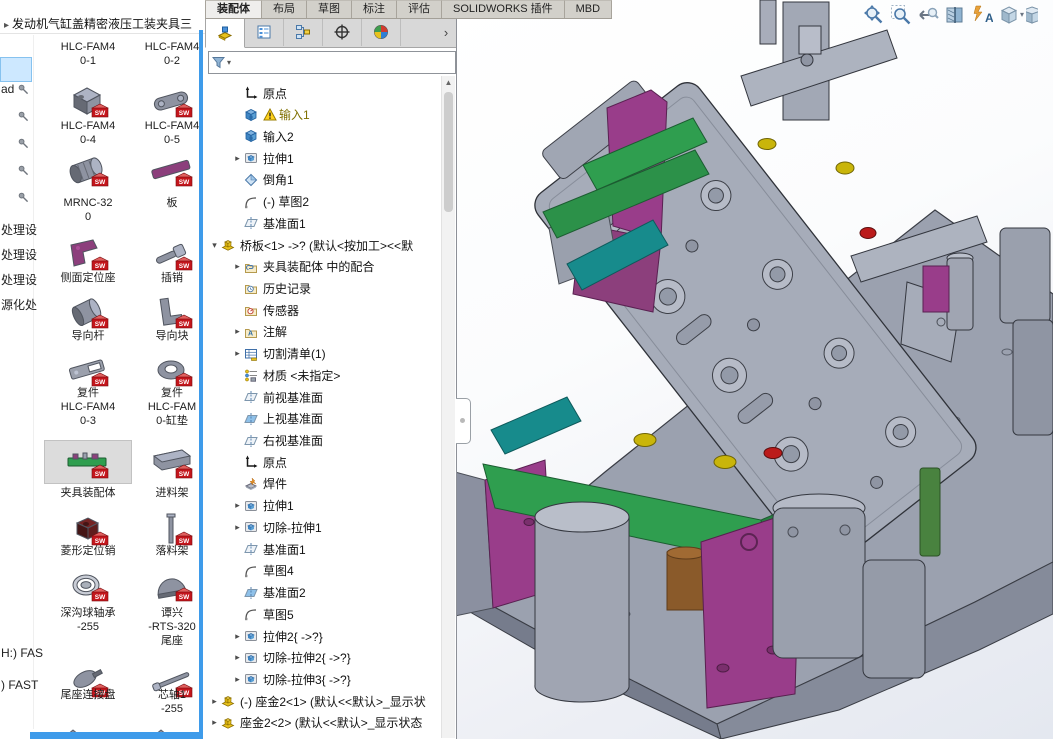 This screenshot has height=739, width=1053. What do you see at coordinates (323, 679) in the screenshot?
I see `tree-item: ▸ 切除-拉伸3{ ->?}` at bounding box center [323, 679].